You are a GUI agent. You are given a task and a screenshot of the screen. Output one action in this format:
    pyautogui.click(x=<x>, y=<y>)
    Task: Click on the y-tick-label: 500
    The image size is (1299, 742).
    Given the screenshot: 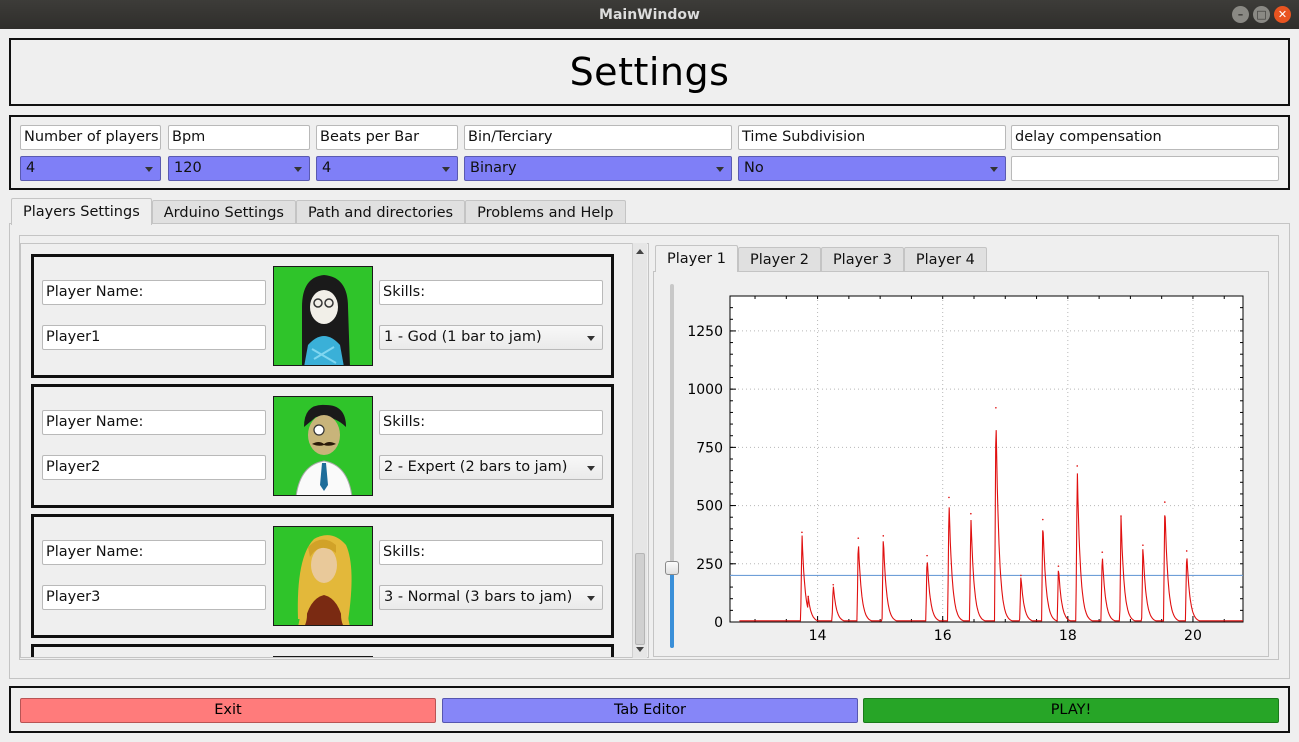 What is the action you would take?
    pyautogui.click(x=709, y=507)
    